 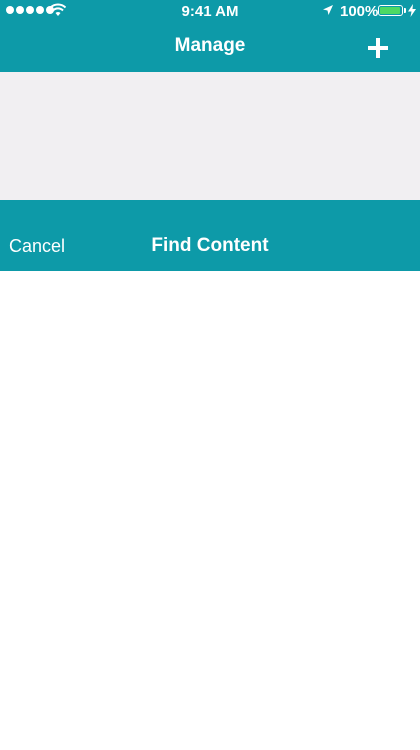 I want to click on battery-icon, so click(x=390, y=10).